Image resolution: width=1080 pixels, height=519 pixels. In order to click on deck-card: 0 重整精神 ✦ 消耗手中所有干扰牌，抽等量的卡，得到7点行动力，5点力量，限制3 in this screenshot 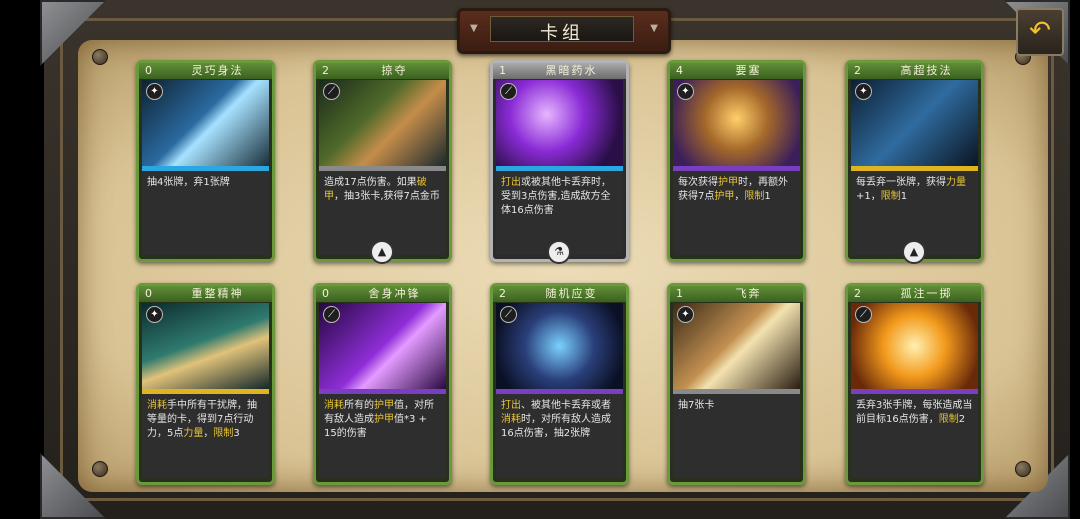, I will do `click(205, 384)`.